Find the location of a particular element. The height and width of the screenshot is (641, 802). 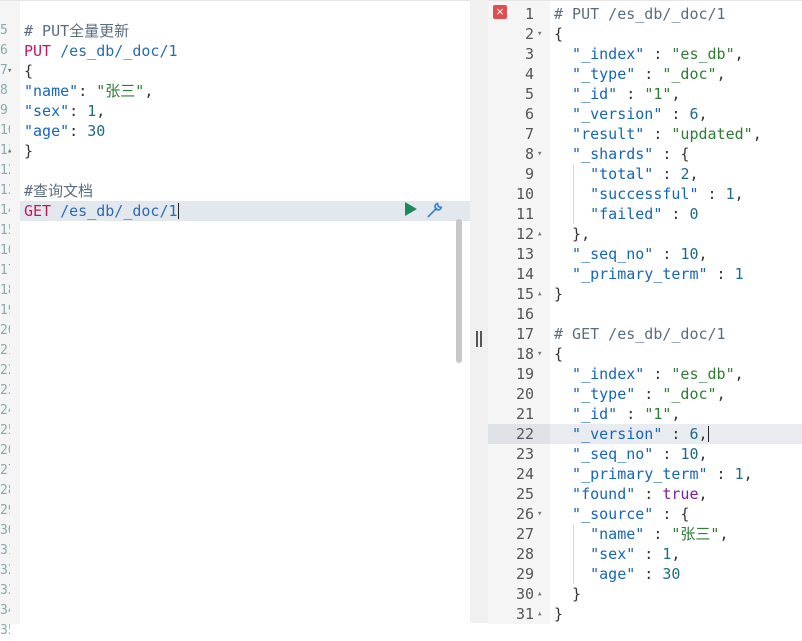

code-text: { is located at coordinates (28, 71).